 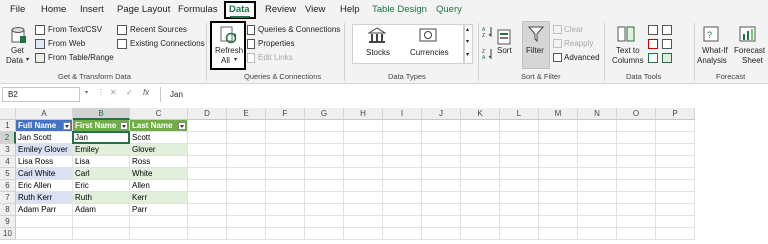 I want to click on filter-dropdown-icon, so click(x=124, y=126).